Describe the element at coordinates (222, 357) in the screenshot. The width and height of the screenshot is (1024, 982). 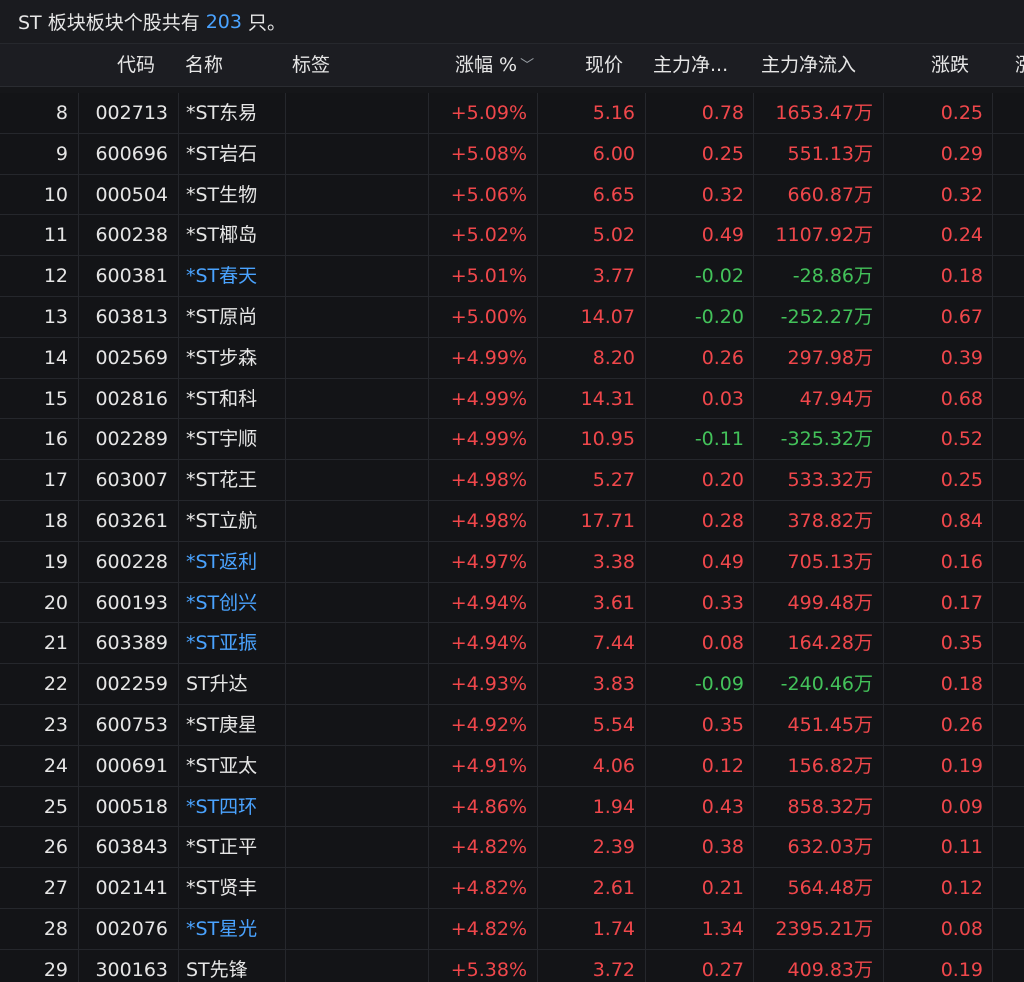
I see `stock-name: *ST步森` at that location.